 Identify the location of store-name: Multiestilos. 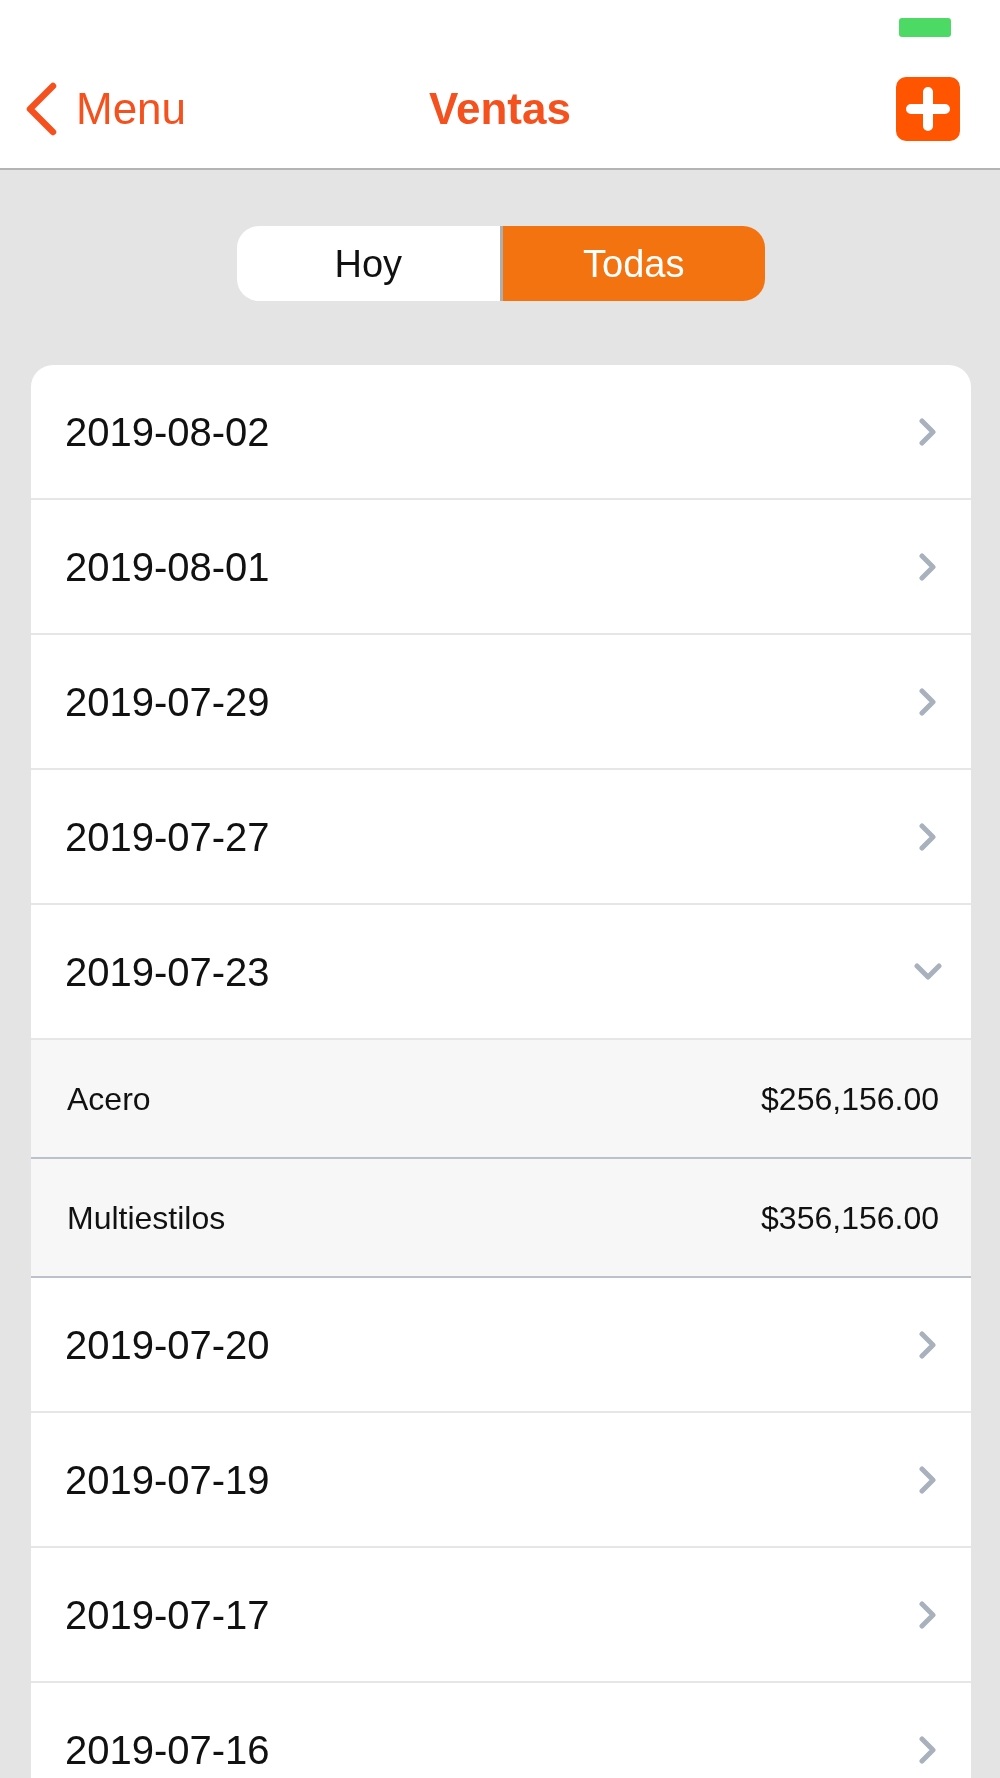
(146, 1217).